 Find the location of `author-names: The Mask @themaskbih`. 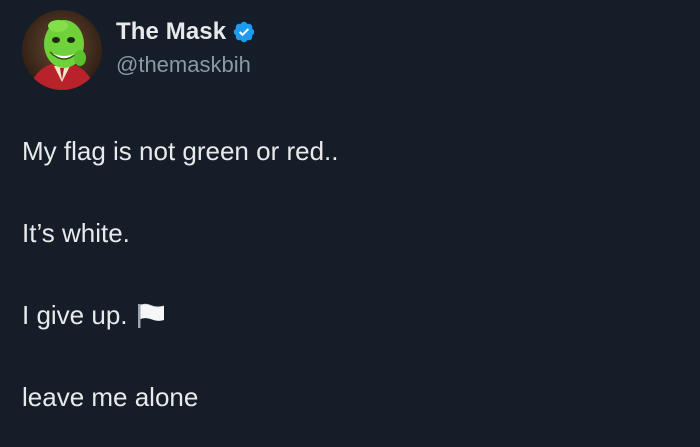

author-names: The Mask @themaskbih is located at coordinates (186, 48).